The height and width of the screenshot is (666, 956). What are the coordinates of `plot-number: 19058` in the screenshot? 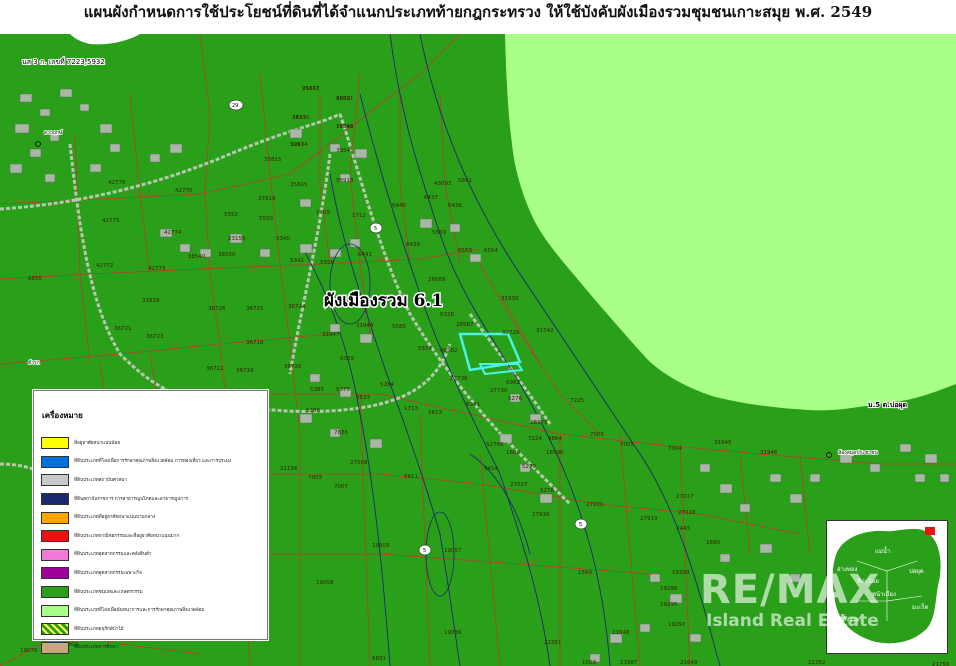 It's located at (325, 583).